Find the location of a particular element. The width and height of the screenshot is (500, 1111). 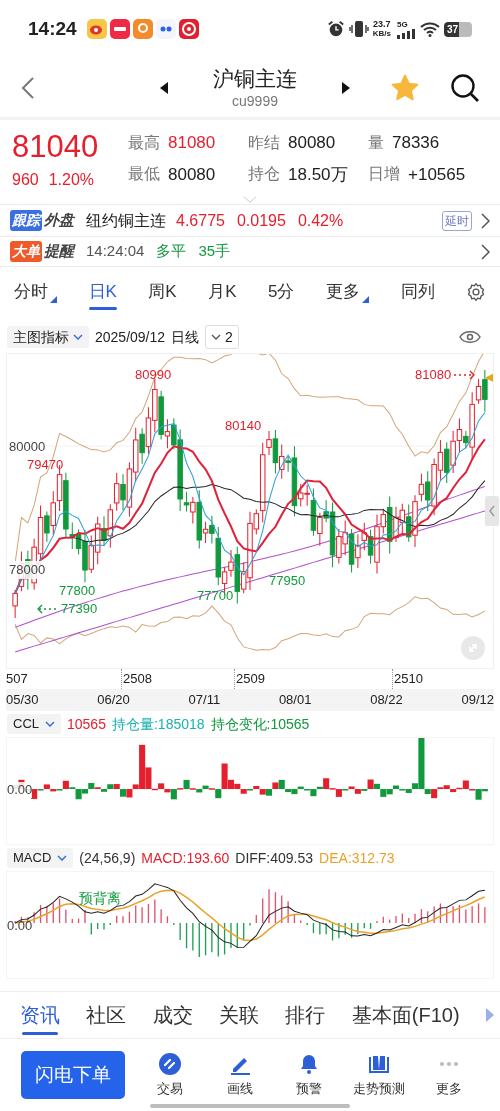

star-icon is located at coordinates (405, 87).